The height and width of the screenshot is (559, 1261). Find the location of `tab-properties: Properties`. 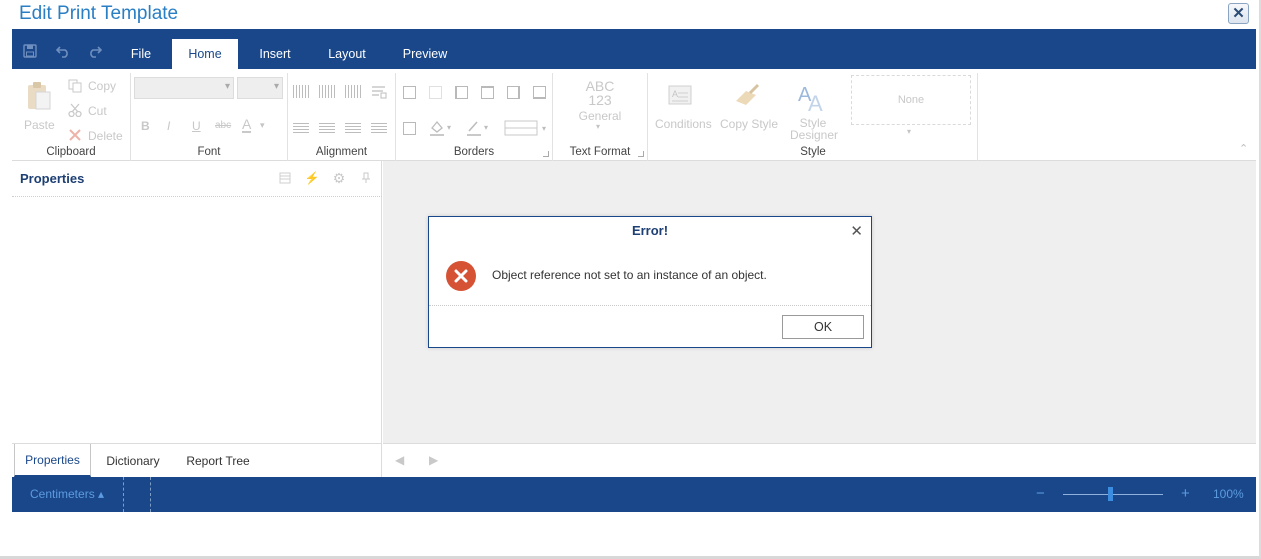

tab-properties: Properties is located at coordinates (52, 460).